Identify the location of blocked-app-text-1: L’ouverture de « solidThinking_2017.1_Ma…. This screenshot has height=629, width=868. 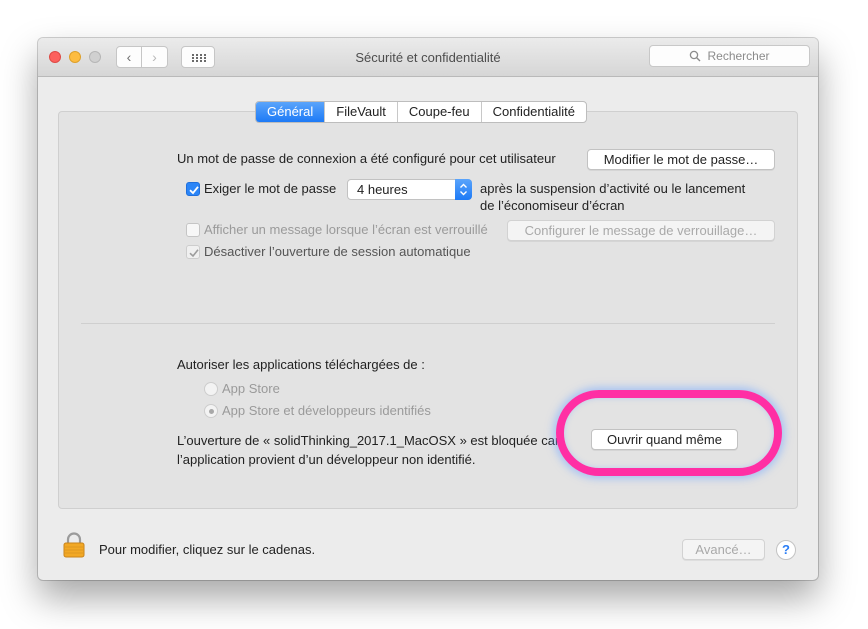
(368, 440).